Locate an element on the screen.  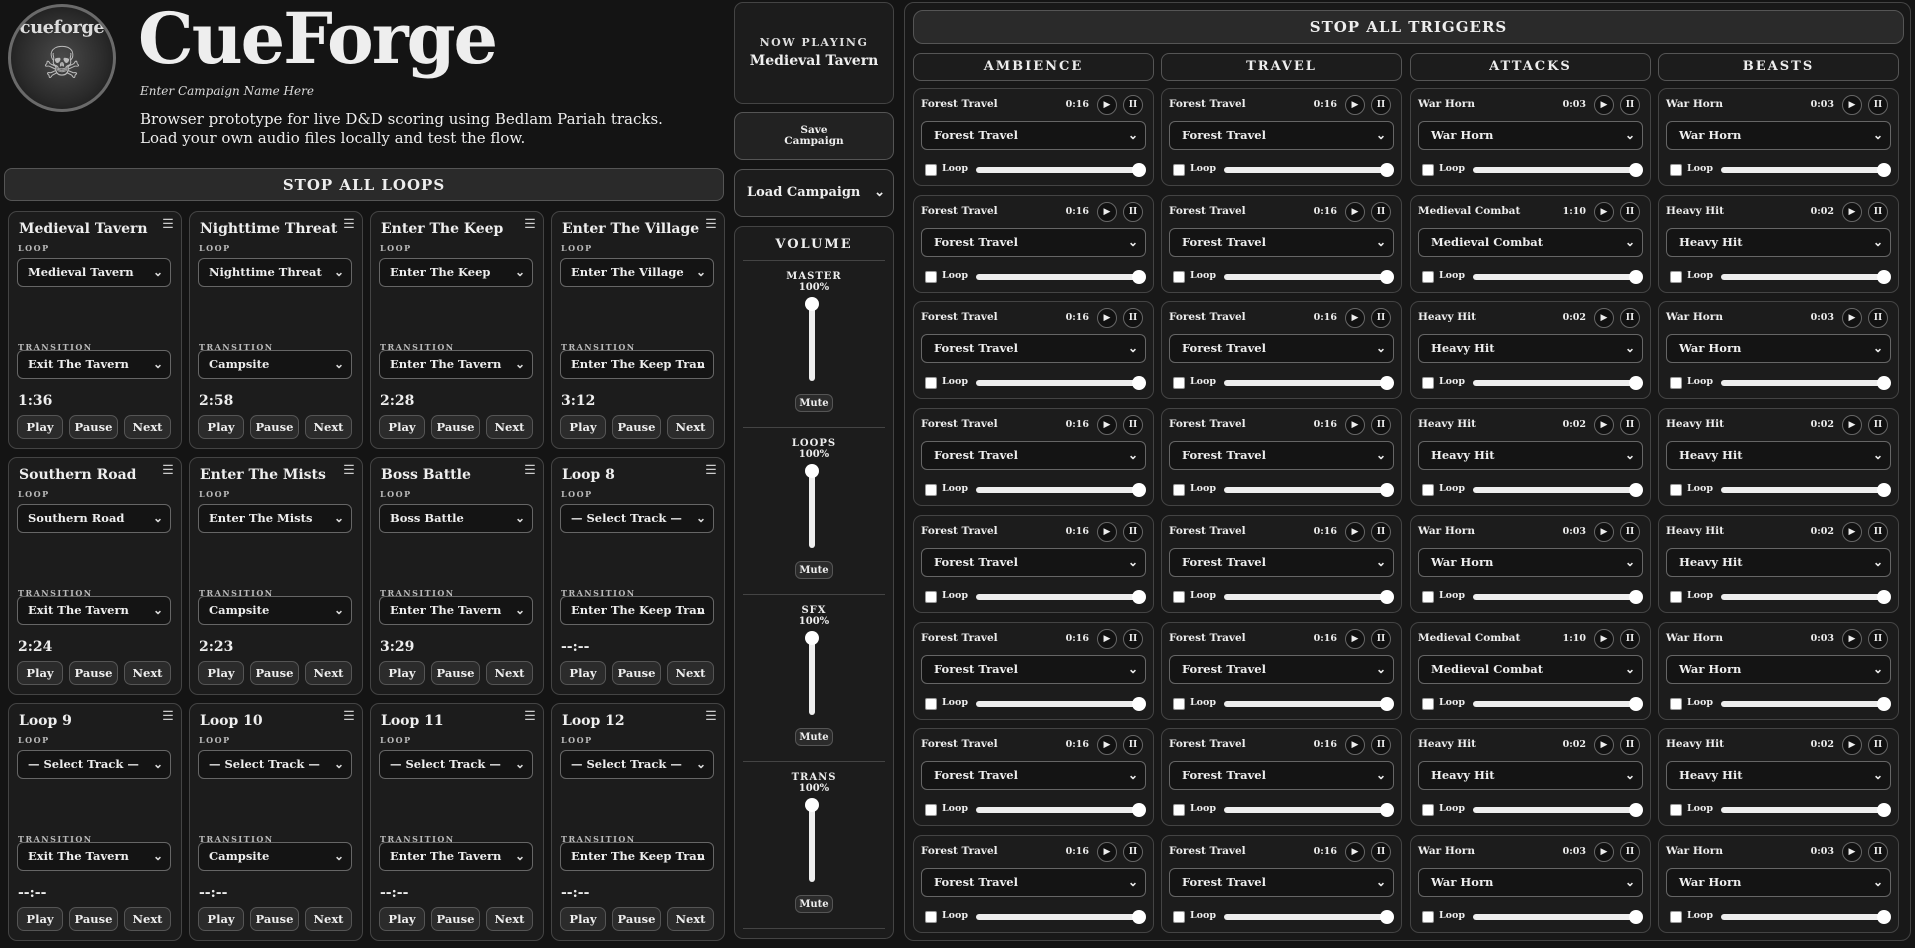
loop-track-select: Enter The Keep ⌄ is located at coordinates (456, 272).